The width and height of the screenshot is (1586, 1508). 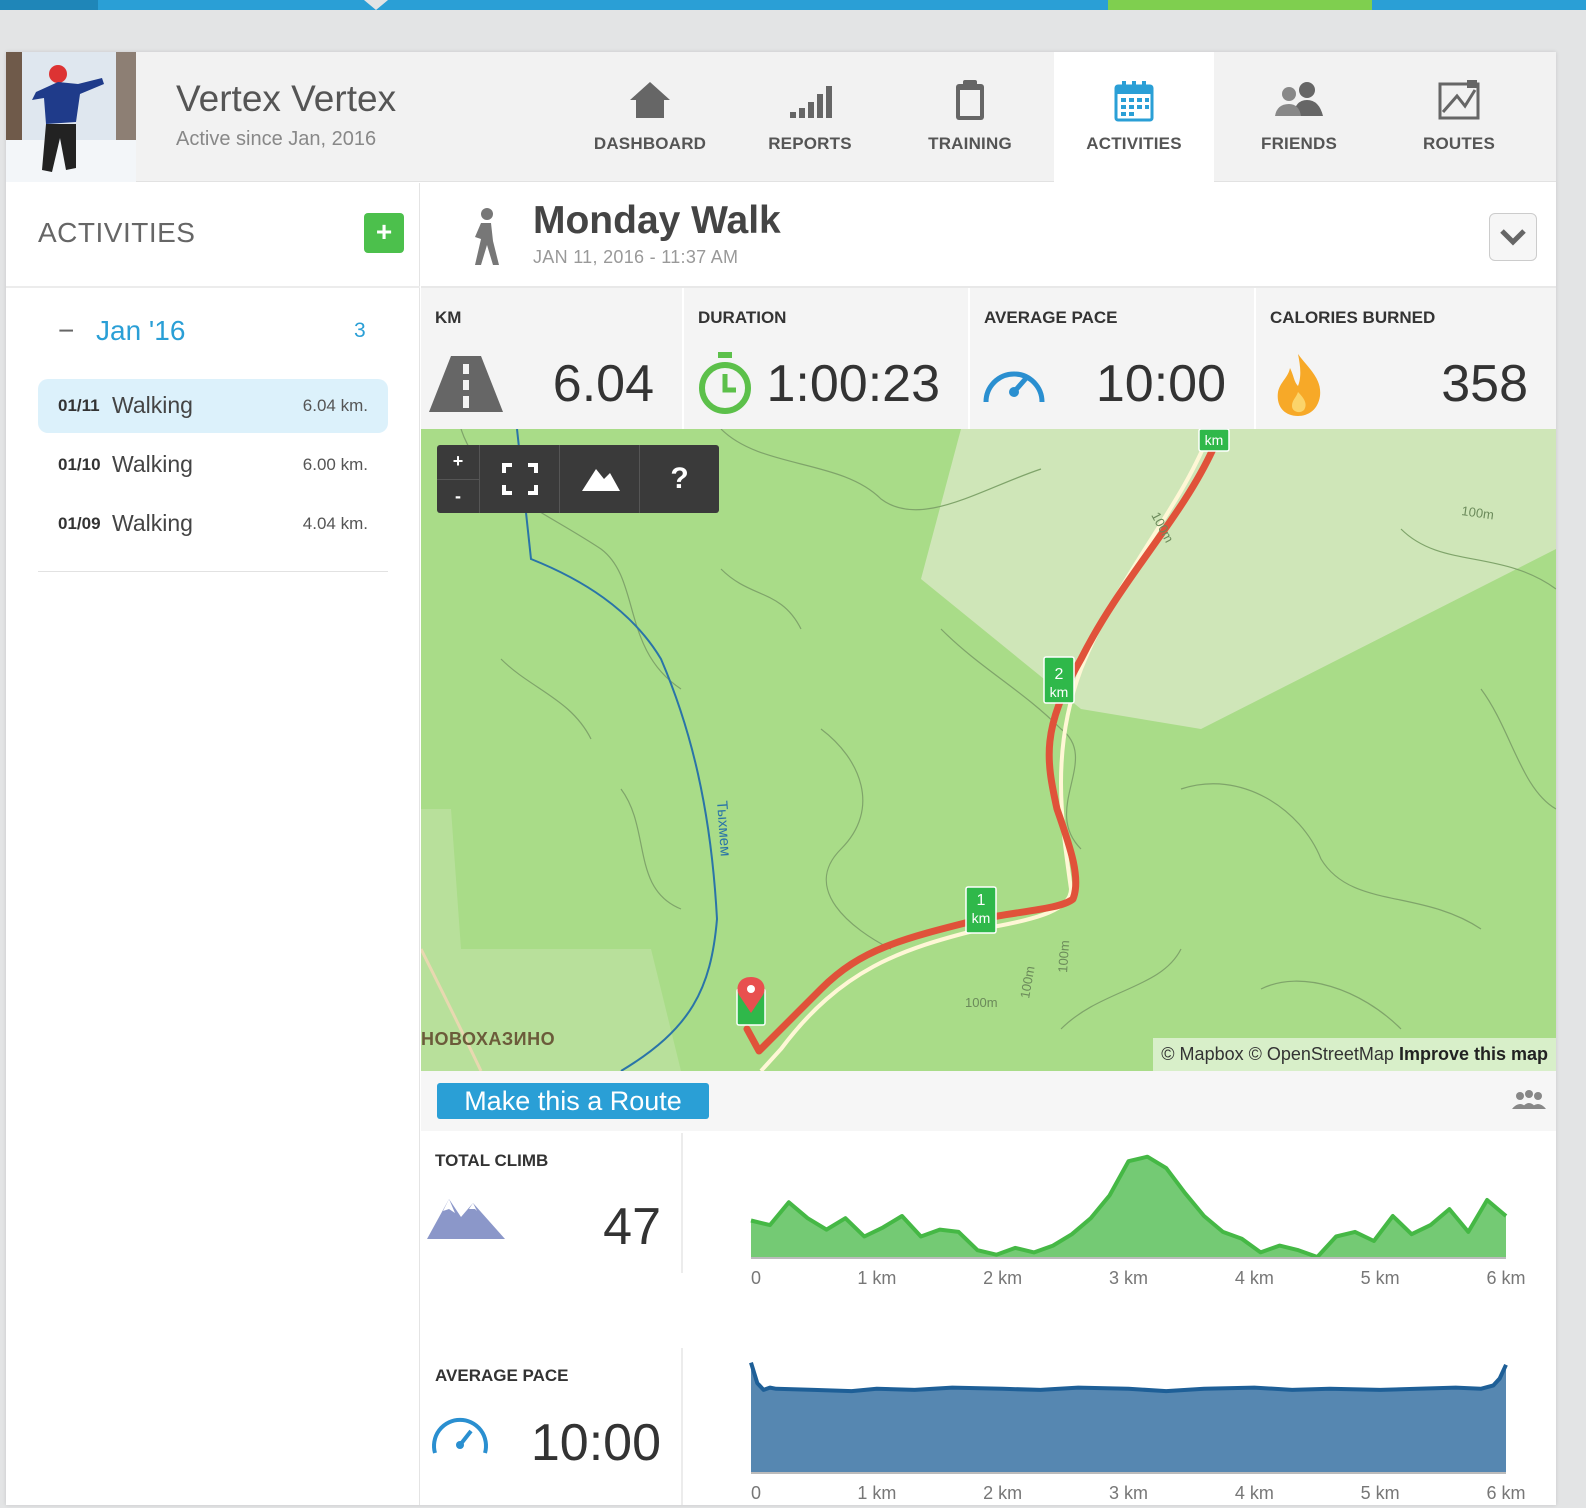 What do you see at coordinates (448, 317) in the screenshot?
I see `stat-label: KM` at bounding box center [448, 317].